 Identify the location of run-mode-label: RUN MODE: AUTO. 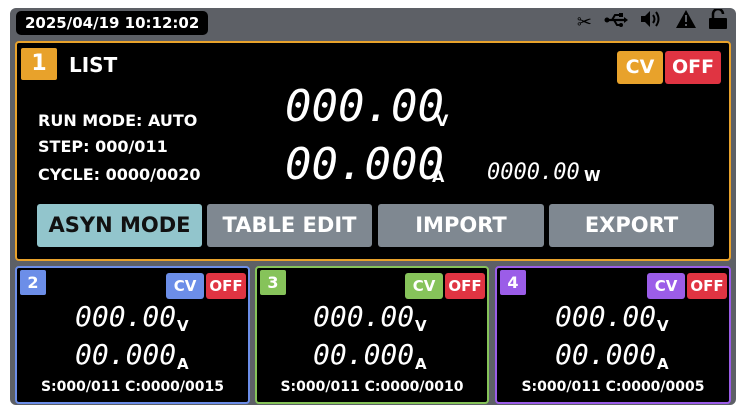
(118, 120).